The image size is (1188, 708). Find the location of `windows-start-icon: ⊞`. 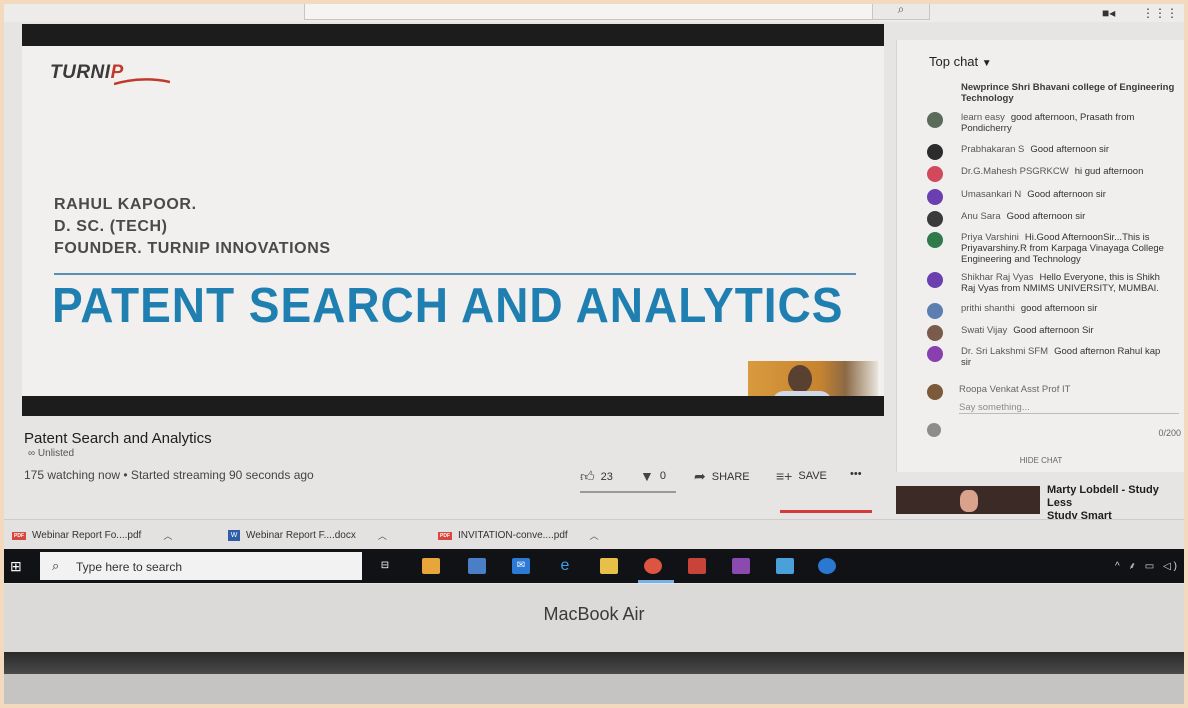

windows-start-icon: ⊞ is located at coordinates (16, 566).